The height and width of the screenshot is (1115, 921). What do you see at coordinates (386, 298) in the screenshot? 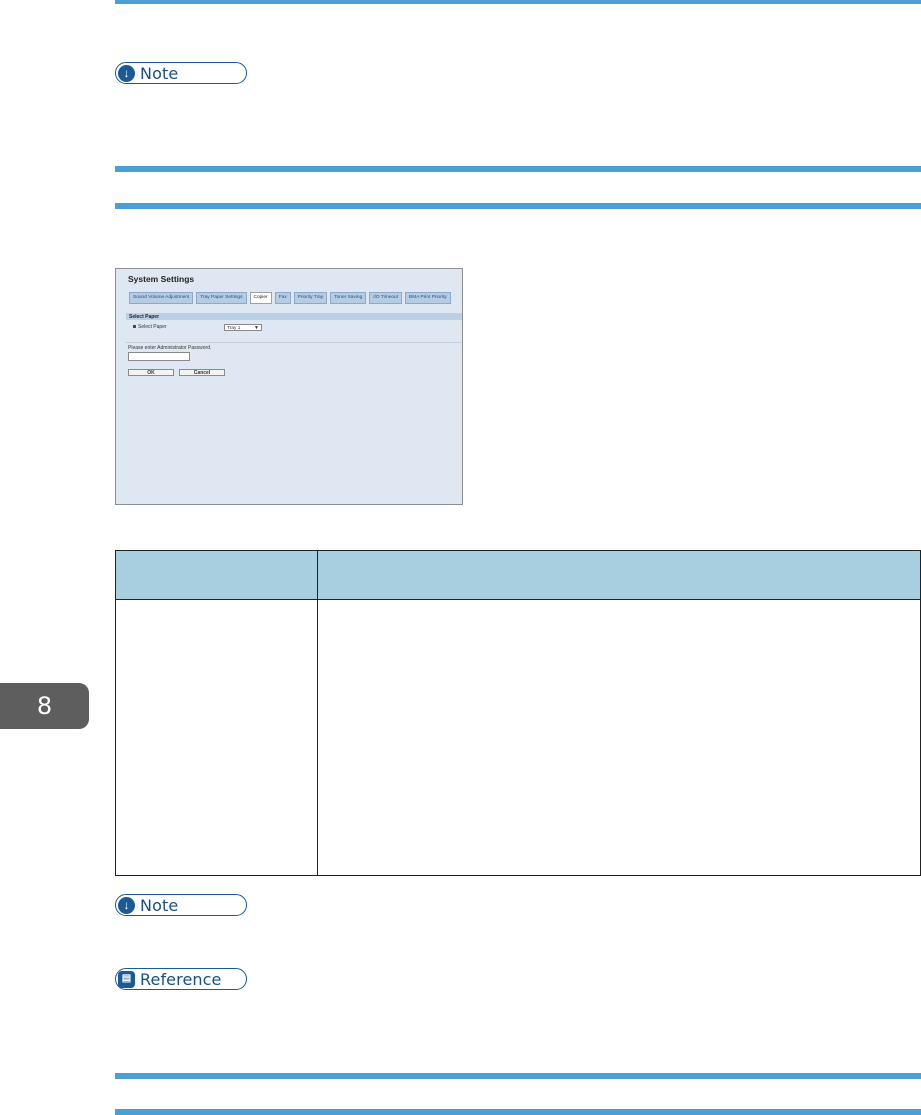
I see `tab-io-timeout: I/O Timeout` at bounding box center [386, 298].